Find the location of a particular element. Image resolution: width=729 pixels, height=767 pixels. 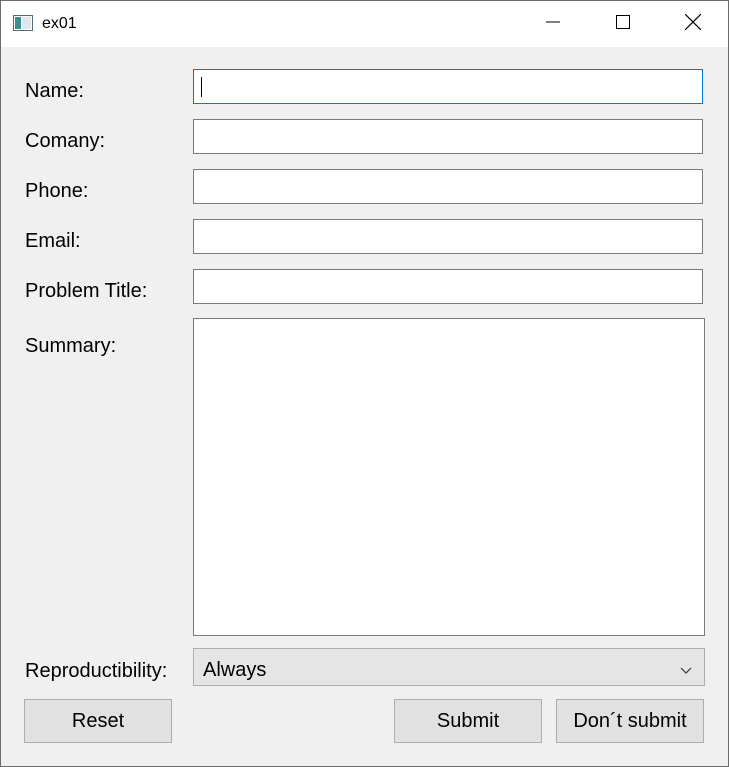

reproductibility-label: Reproductibility: is located at coordinates (96, 671).